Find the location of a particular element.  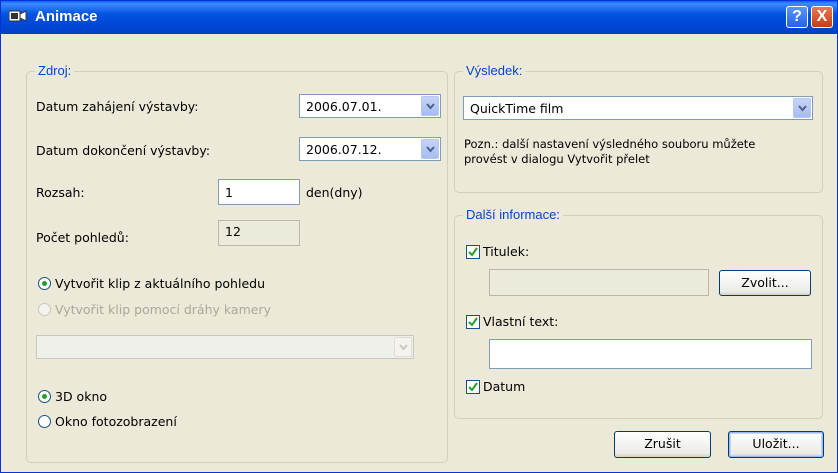

custom-text-label: Vlastní text: is located at coordinates (520, 321).